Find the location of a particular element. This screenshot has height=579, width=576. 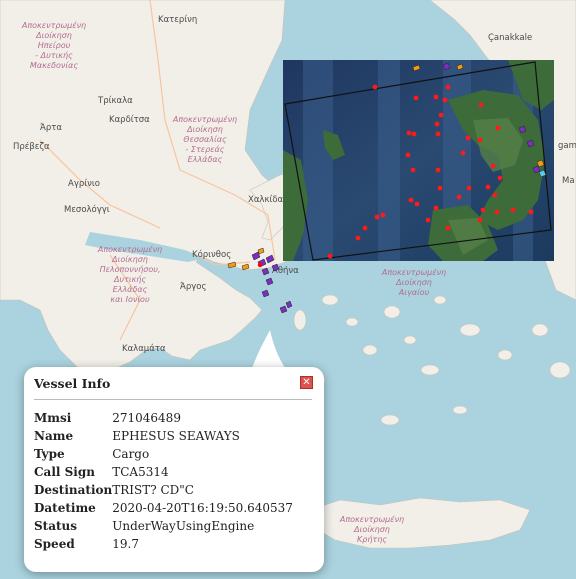

table-row: Status UnderWayUsingEngine is located at coordinates (163, 526).